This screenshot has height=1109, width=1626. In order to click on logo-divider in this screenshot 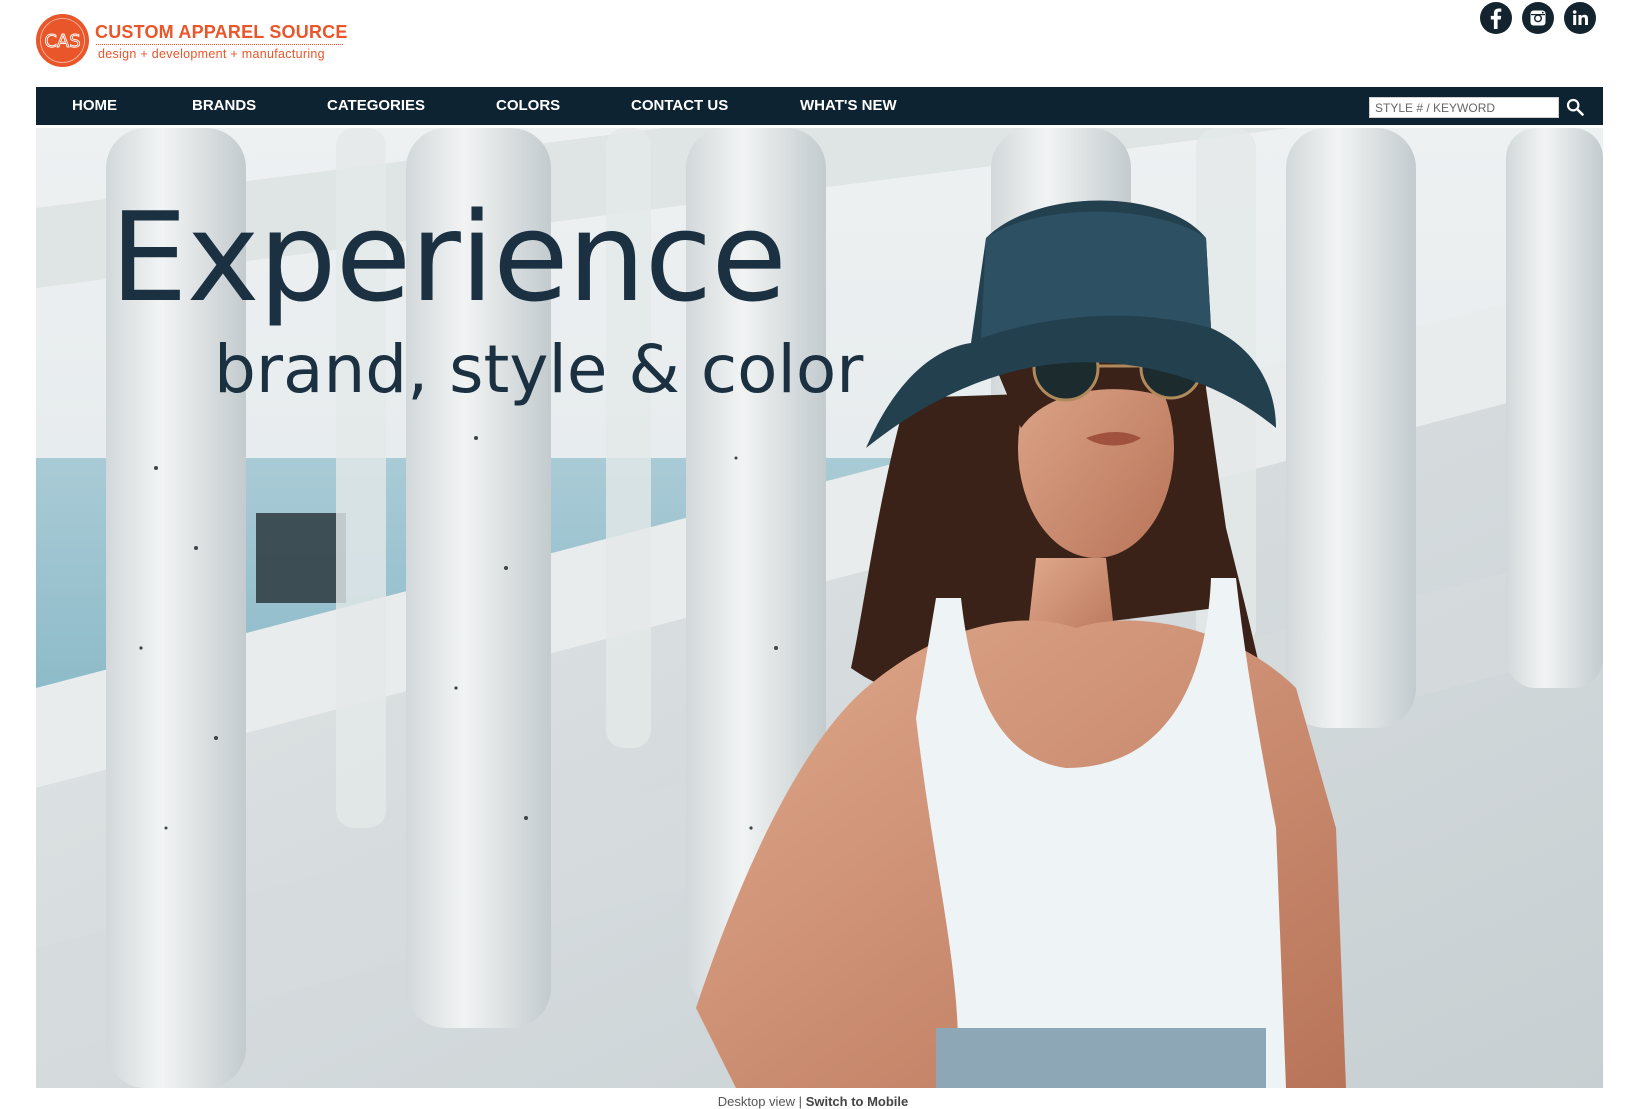, I will do `click(219, 44)`.